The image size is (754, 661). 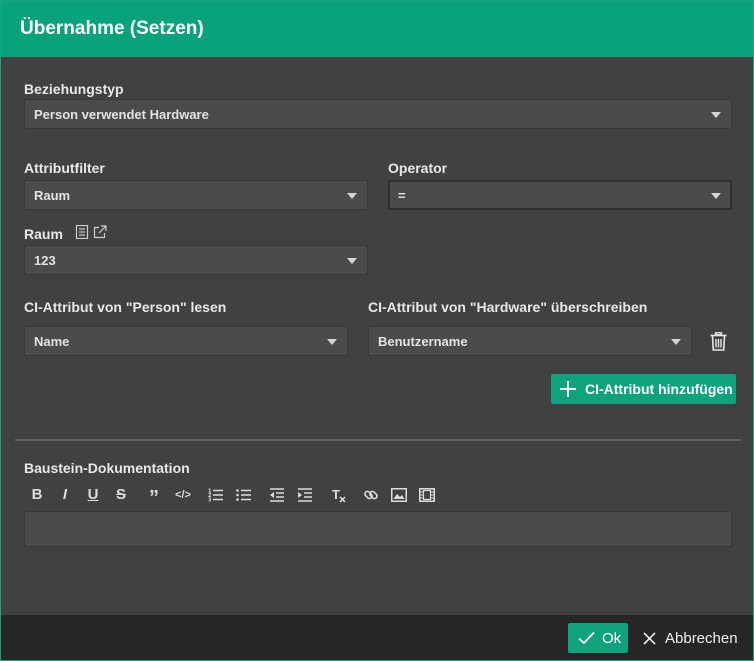 What do you see at coordinates (52, 341) in the screenshot?
I see `read-attribute-value: Name` at bounding box center [52, 341].